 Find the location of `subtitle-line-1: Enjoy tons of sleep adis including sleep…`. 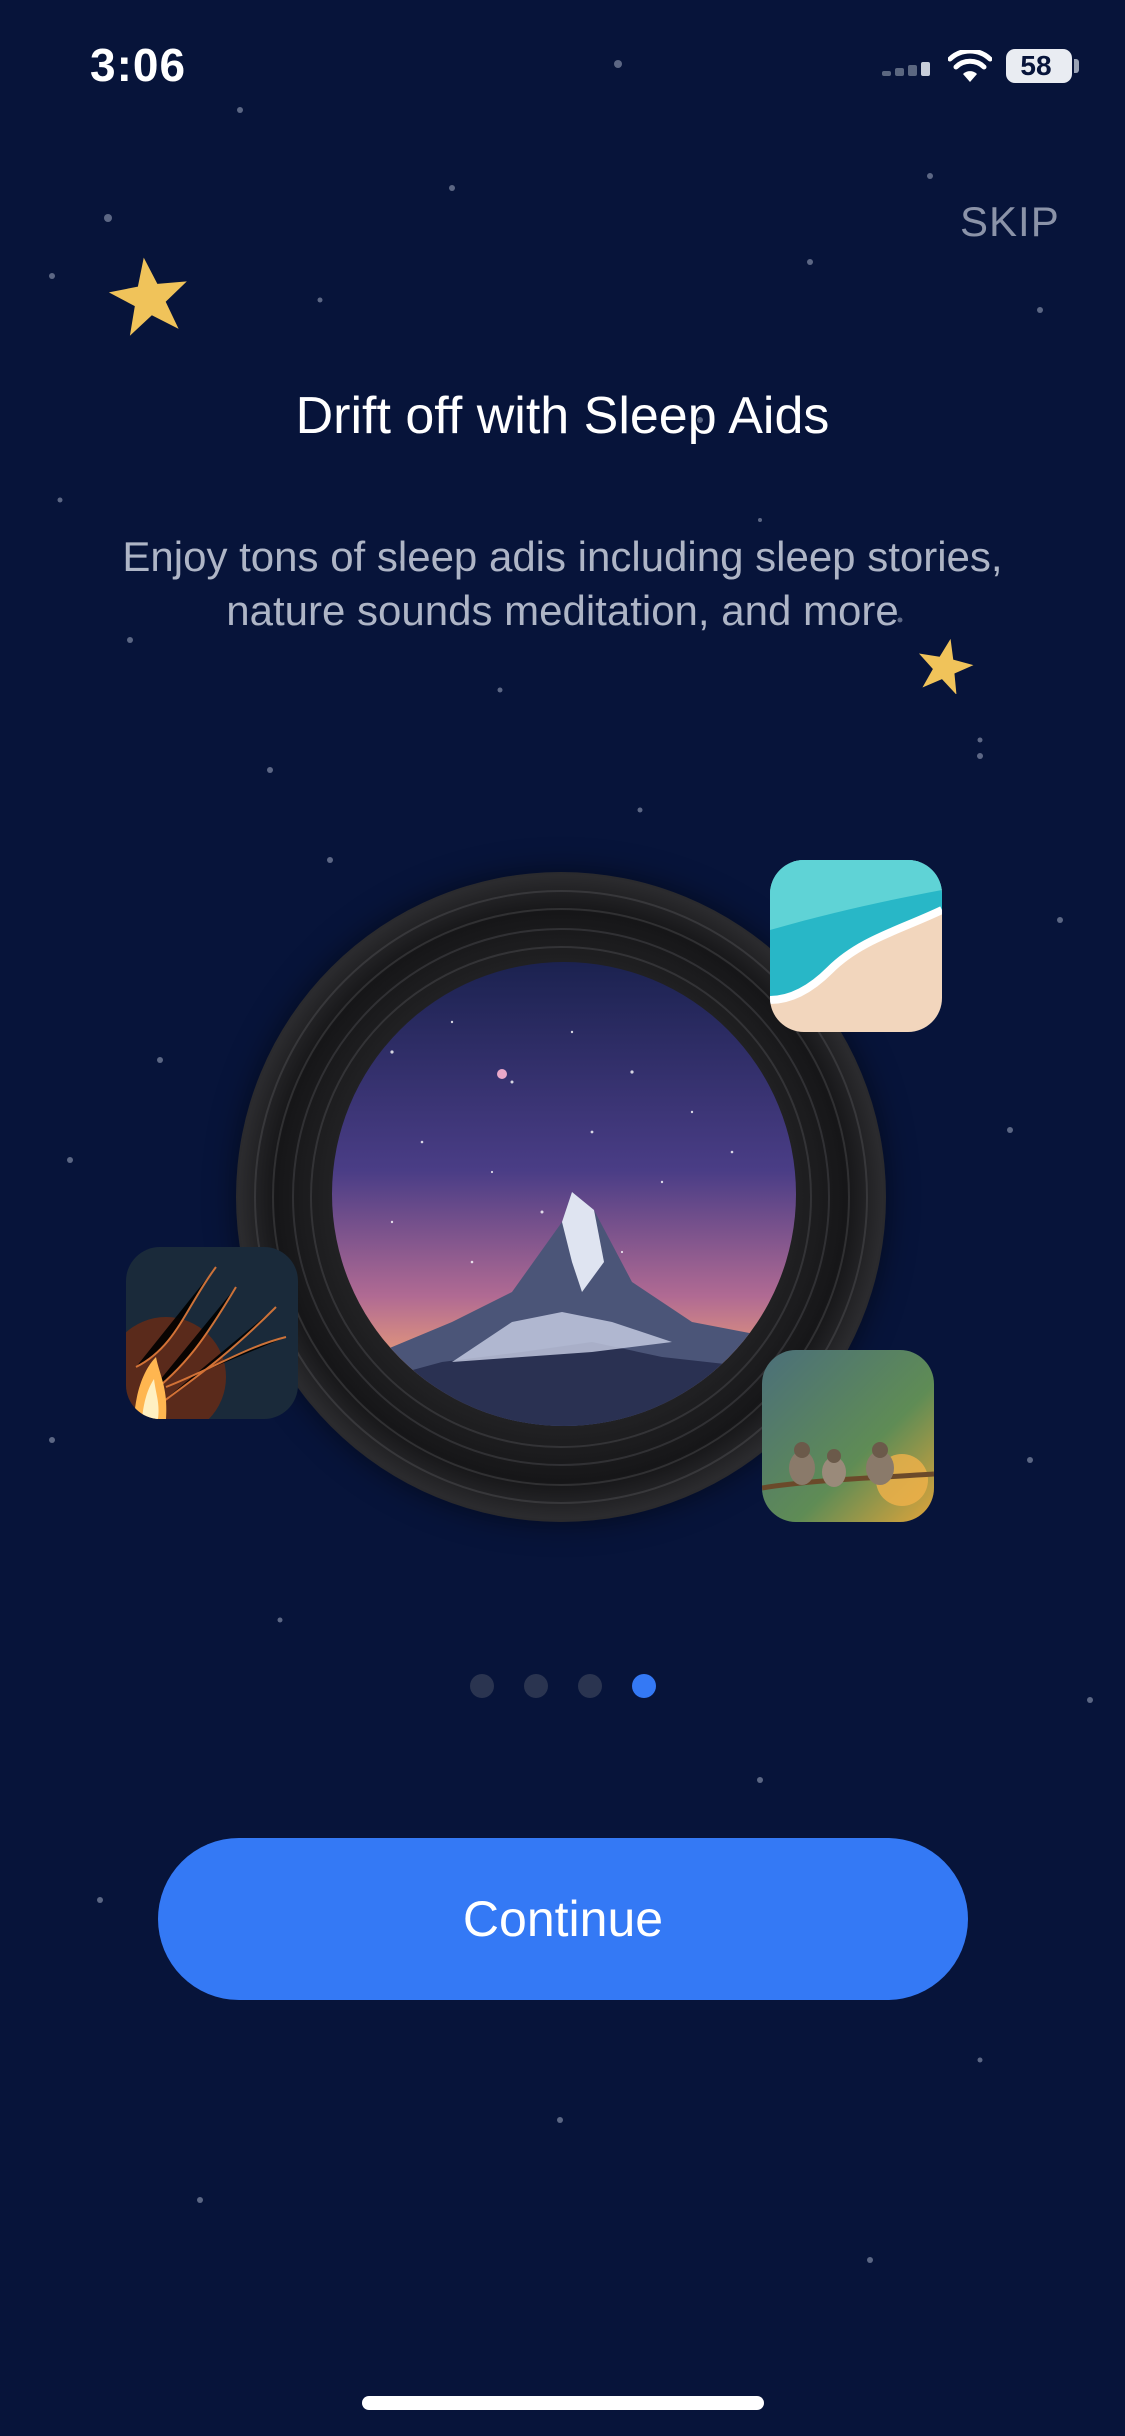

subtitle-line-1: Enjoy tons of sleep adis including sleep… is located at coordinates (562, 556).